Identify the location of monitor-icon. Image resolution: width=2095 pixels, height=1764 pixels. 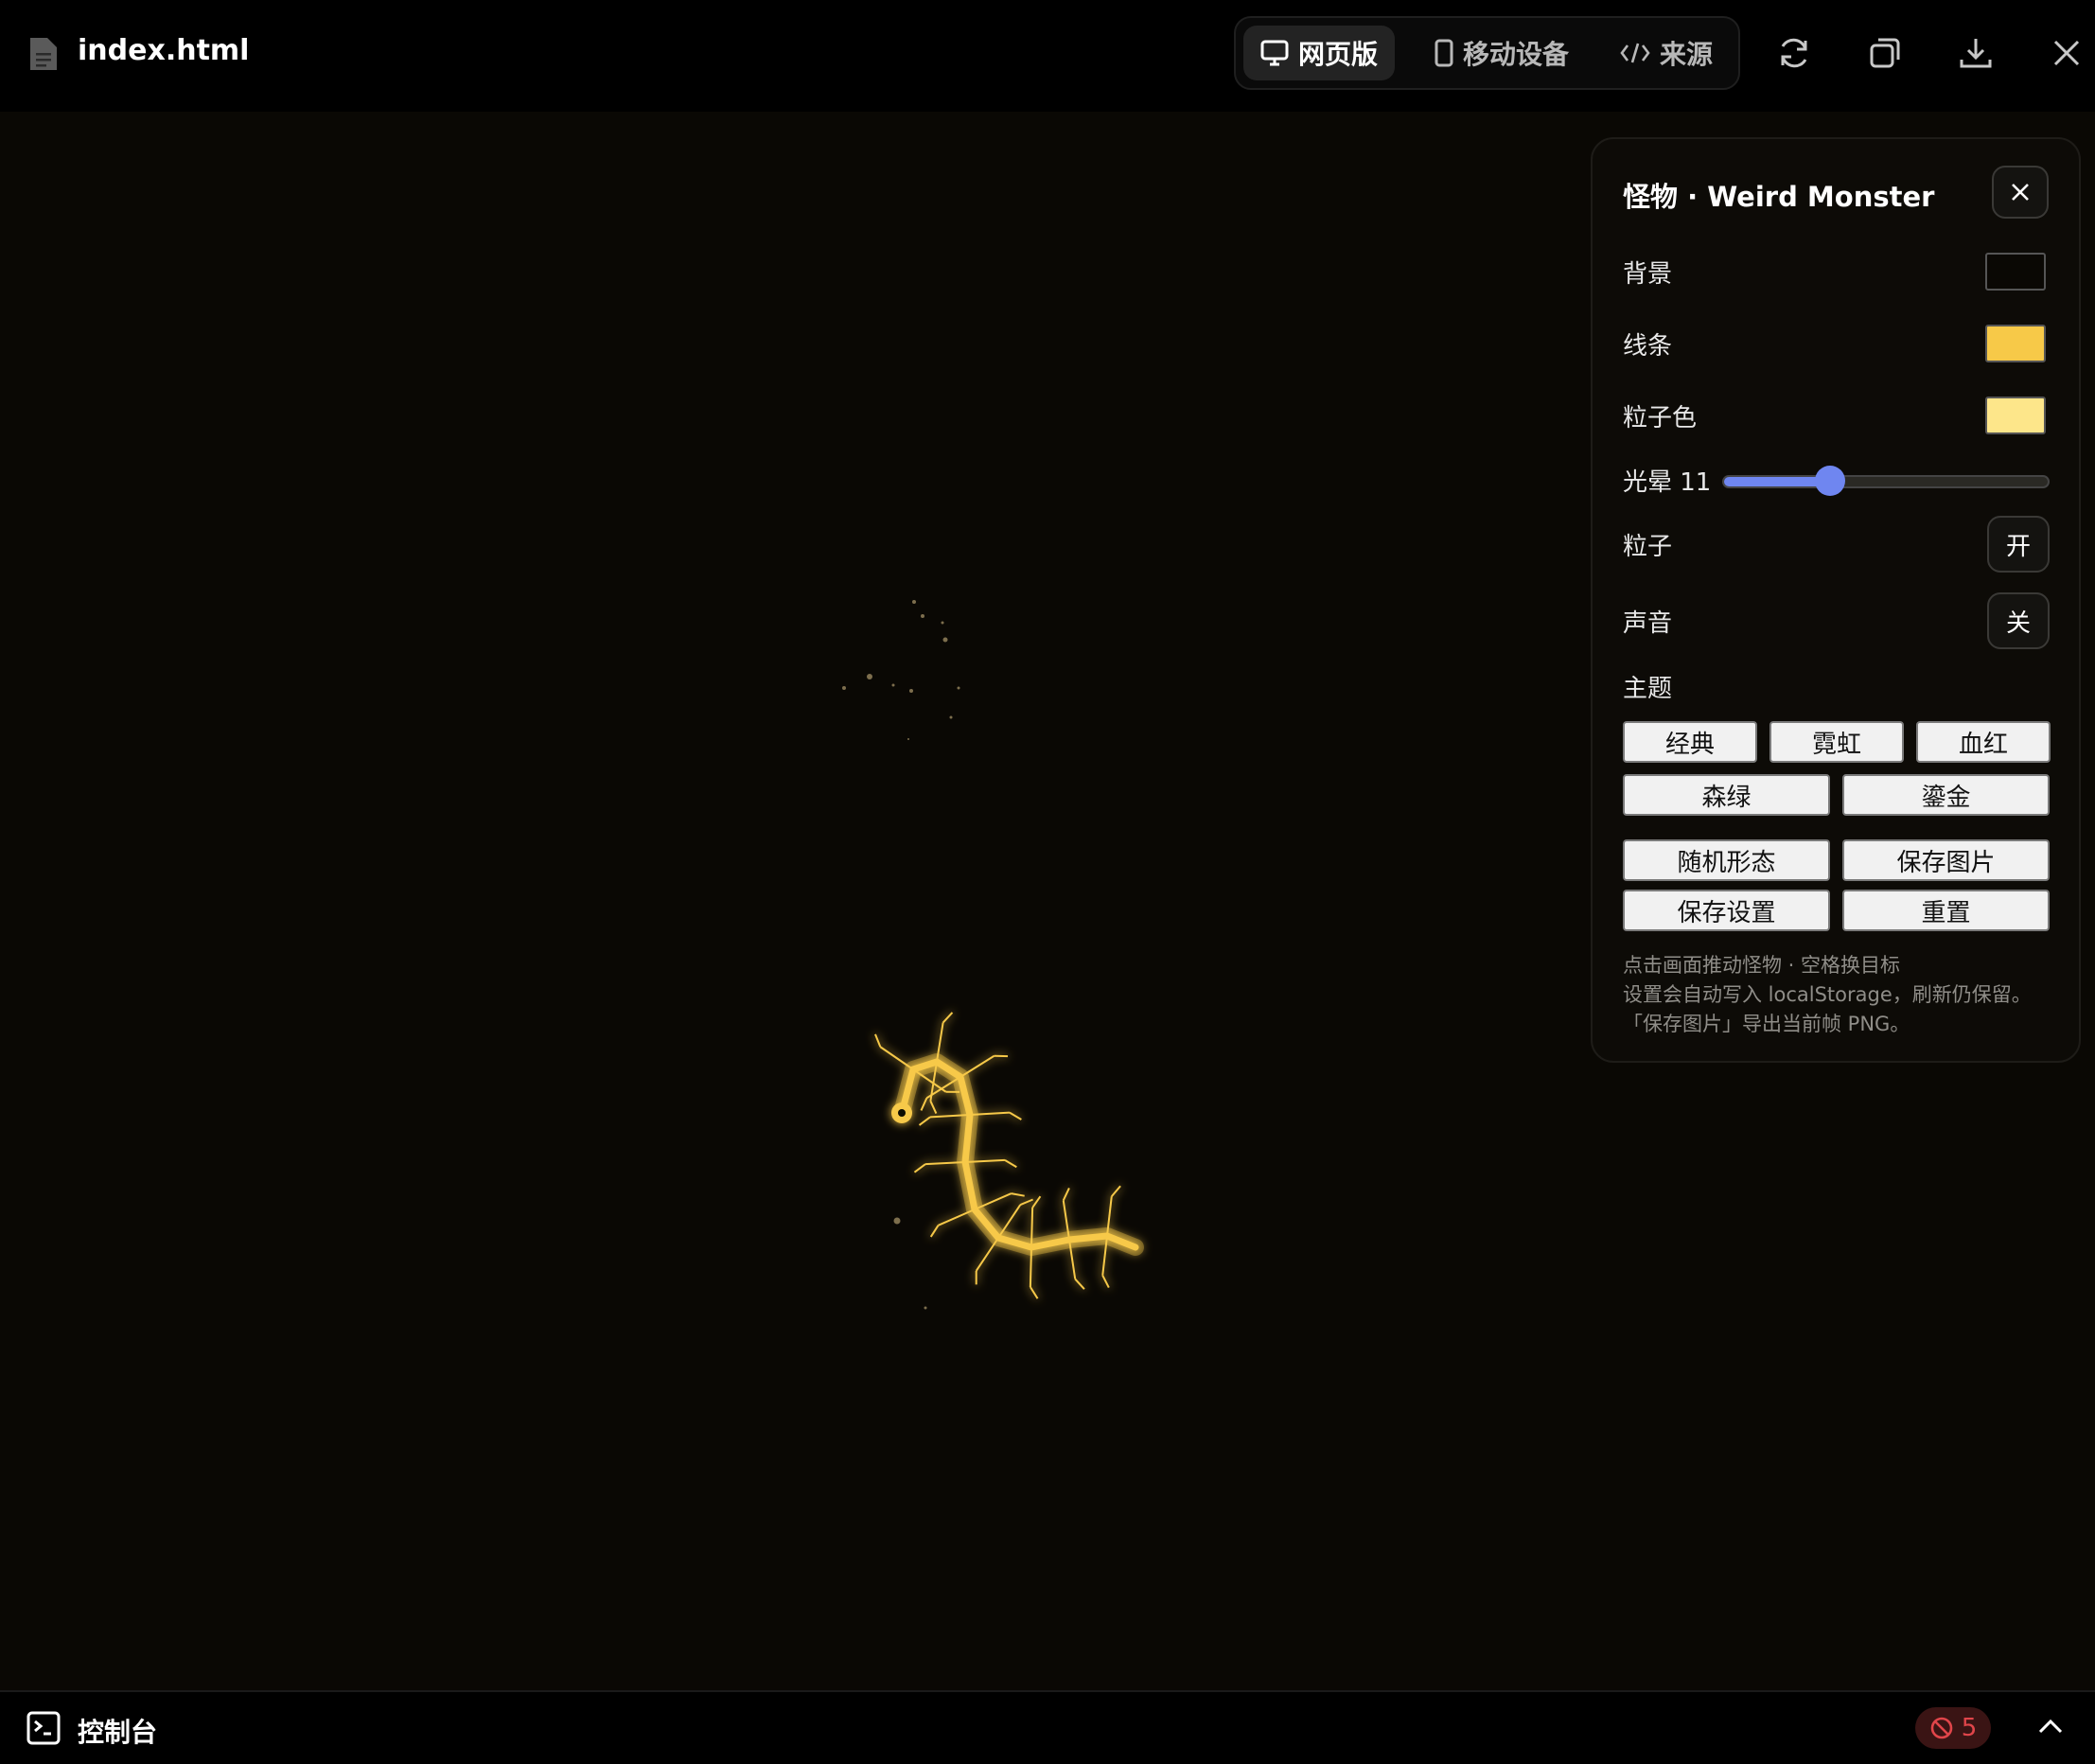
(1274, 53).